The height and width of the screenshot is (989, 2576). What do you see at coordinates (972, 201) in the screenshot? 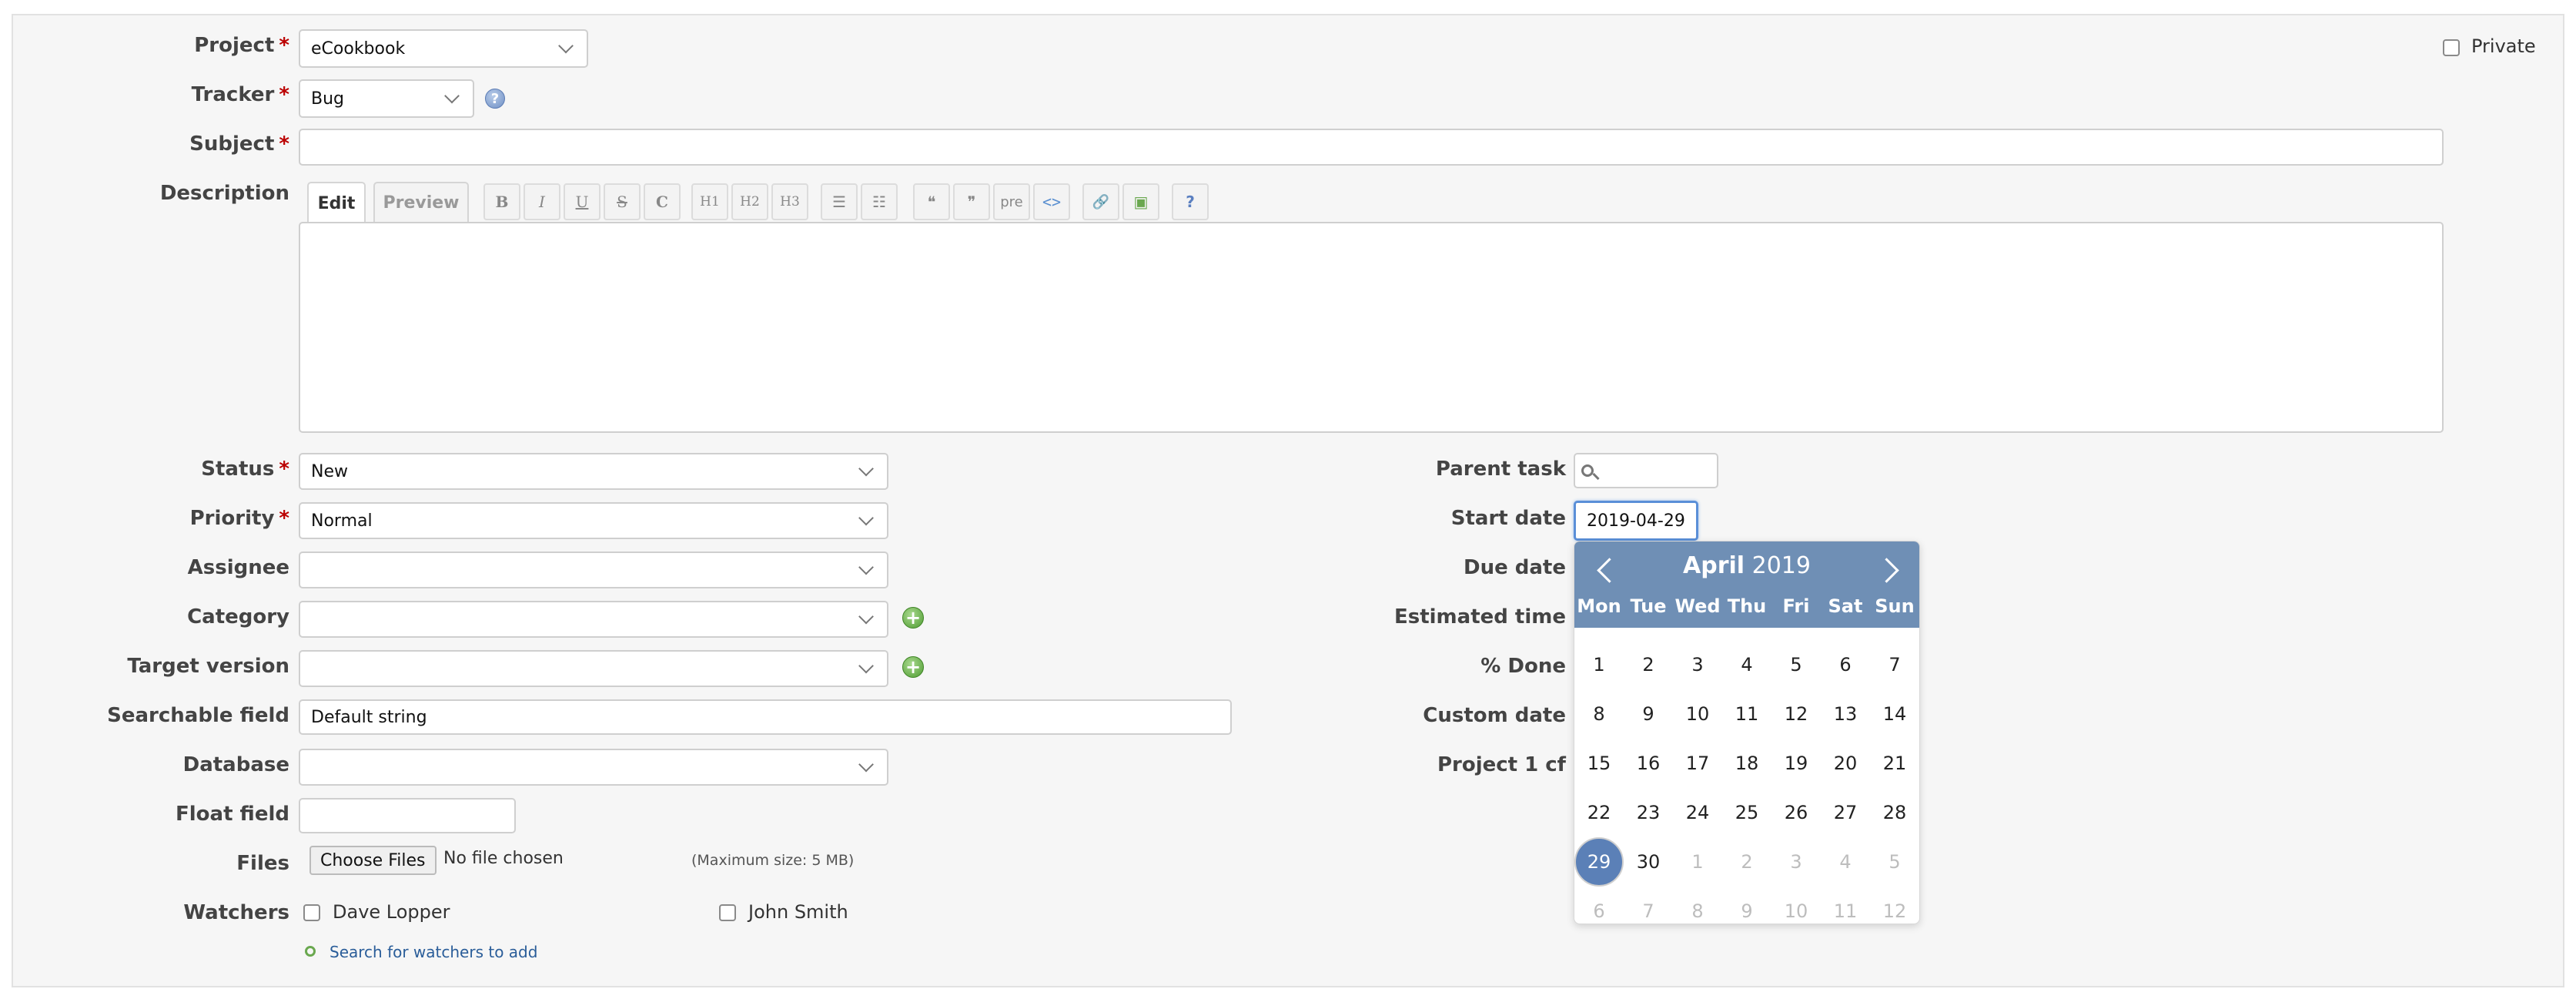
I see `unquote-icon: ❞` at bounding box center [972, 201].